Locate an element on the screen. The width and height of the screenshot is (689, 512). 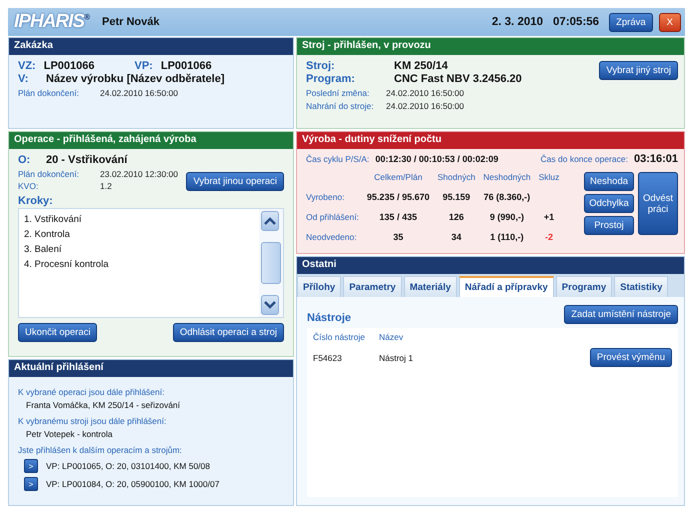
field-value: 20 - Vstřikování is located at coordinates (87, 160).